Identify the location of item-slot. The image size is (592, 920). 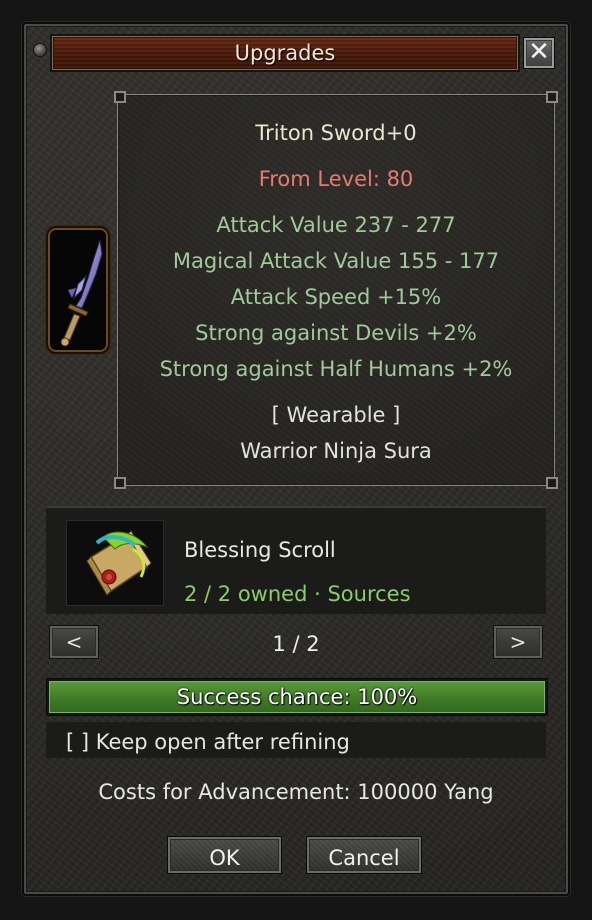
(78, 290).